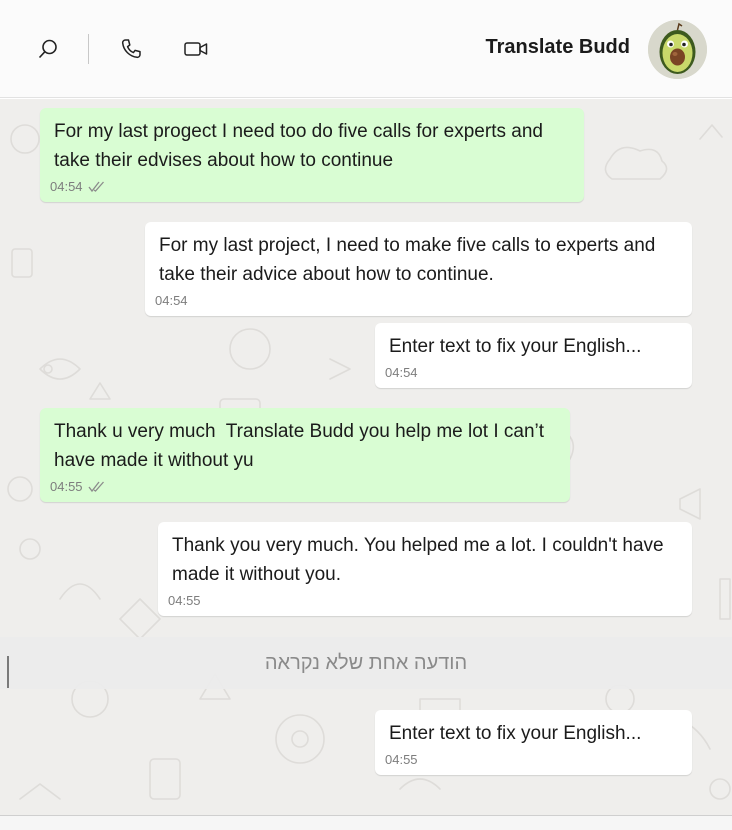  Describe the element at coordinates (557, 47) in the screenshot. I see `chat-title: Translate Budd` at that location.